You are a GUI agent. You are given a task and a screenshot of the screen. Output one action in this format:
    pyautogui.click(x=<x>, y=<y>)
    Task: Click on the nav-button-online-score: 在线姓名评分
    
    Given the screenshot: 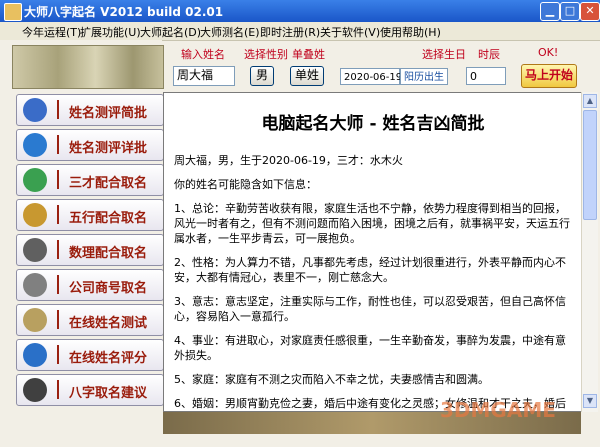 What is the action you would take?
    pyautogui.click(x=90, y=355)
    